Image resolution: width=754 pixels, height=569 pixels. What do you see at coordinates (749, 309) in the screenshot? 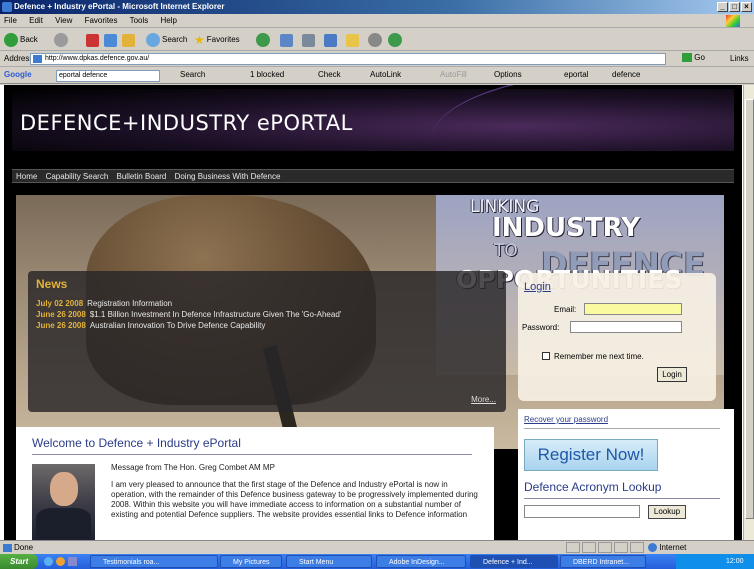
I see `scroll-thumb` at bounding box center [749, 309].